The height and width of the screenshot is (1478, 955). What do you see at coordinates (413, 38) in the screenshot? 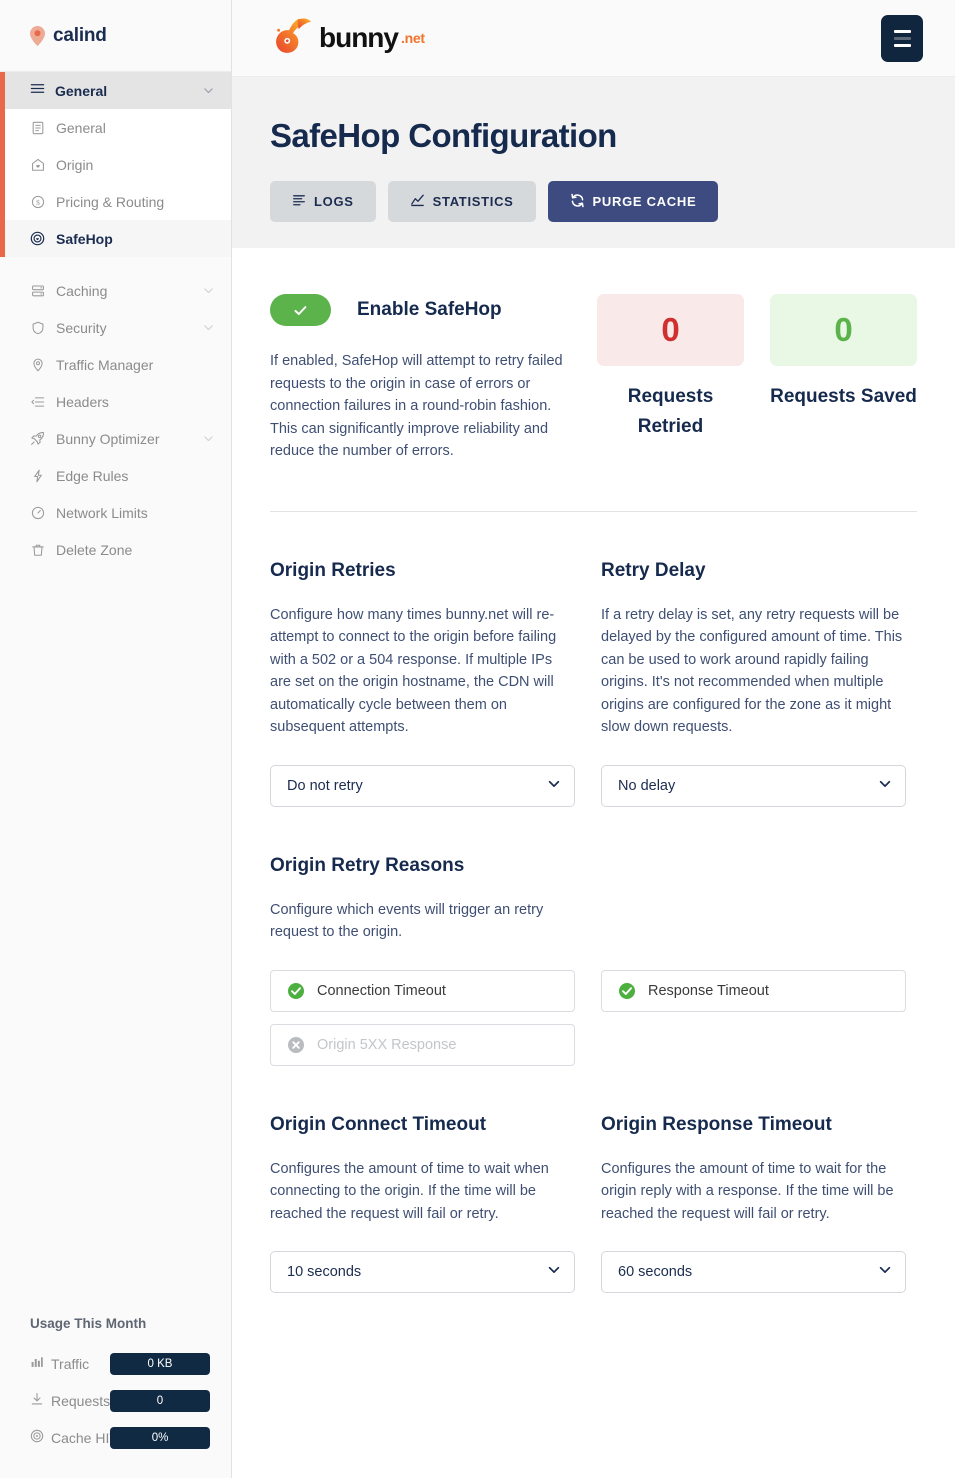
I see `logo-tld: .net` at bounding box center [413, 38].